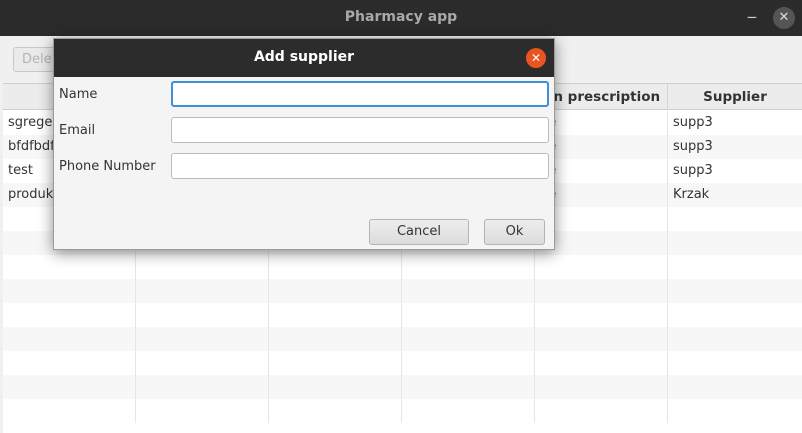 This screenshot has width=802, height=433. I want to click on dialog-titlebar: Add supplier ✕, so click(304, 58).